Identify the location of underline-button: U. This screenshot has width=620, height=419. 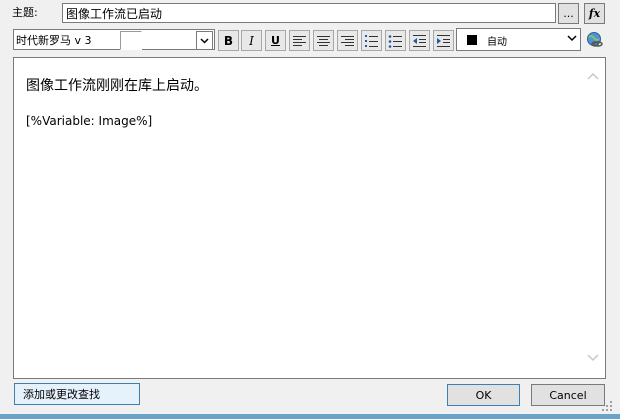
(275, 40).